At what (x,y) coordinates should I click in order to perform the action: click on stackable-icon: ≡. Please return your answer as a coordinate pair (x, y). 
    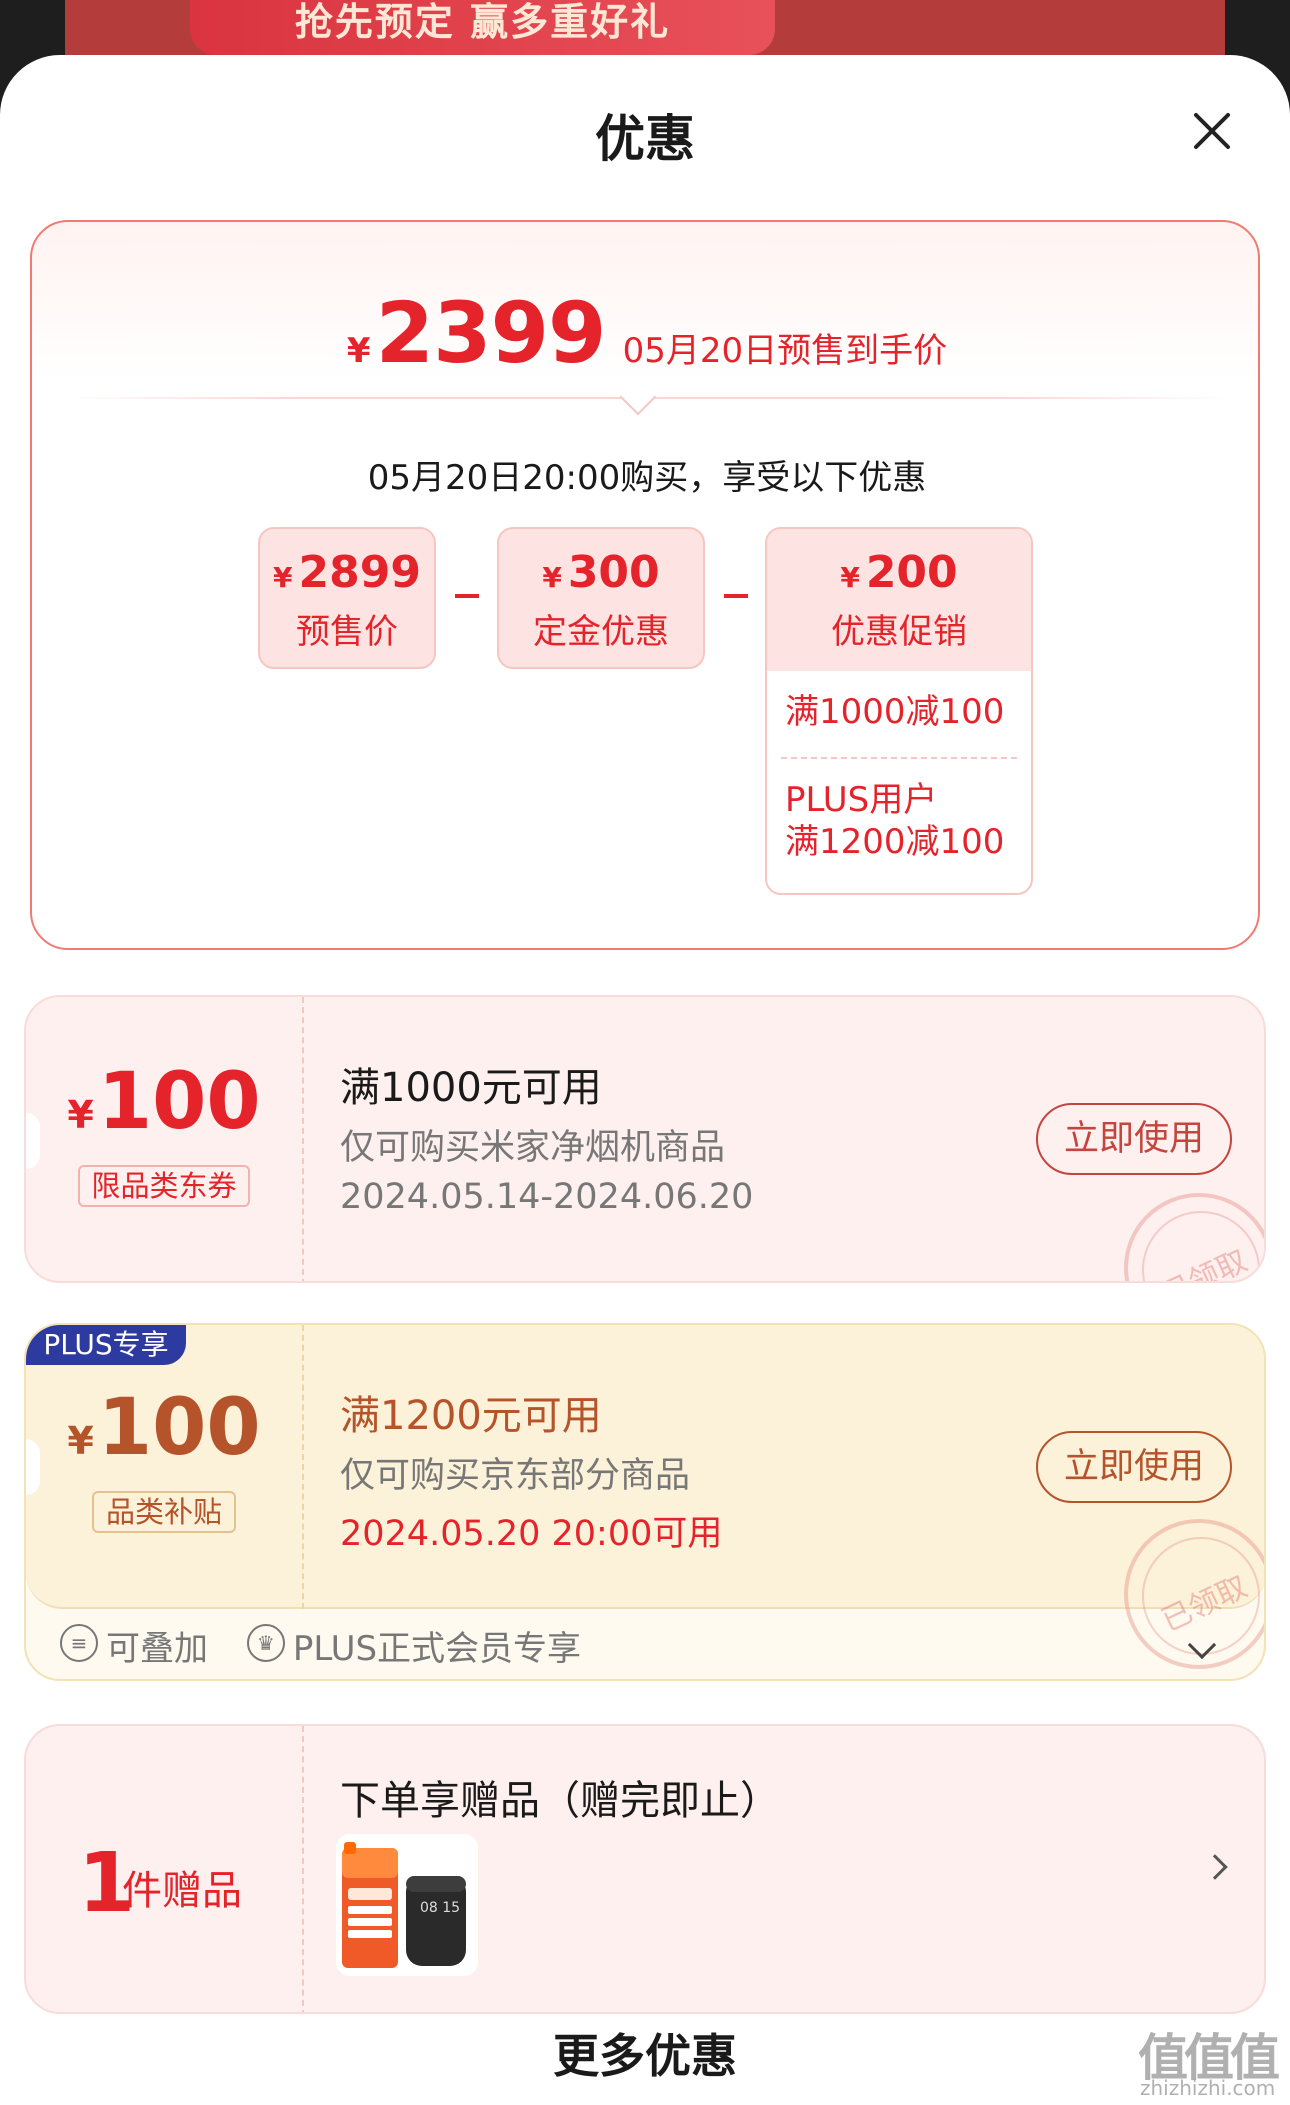
    Looking at the image, I should click on (79, 1642).